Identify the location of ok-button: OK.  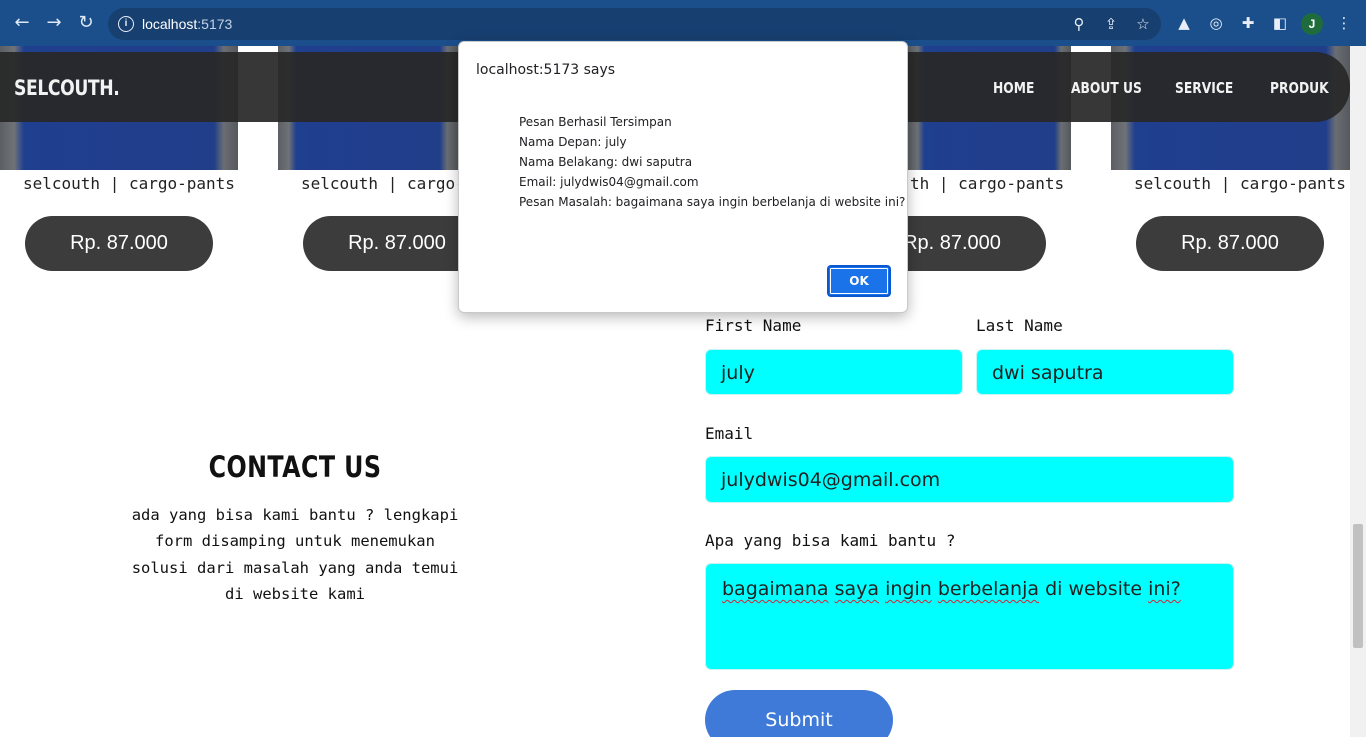
(859, 281).